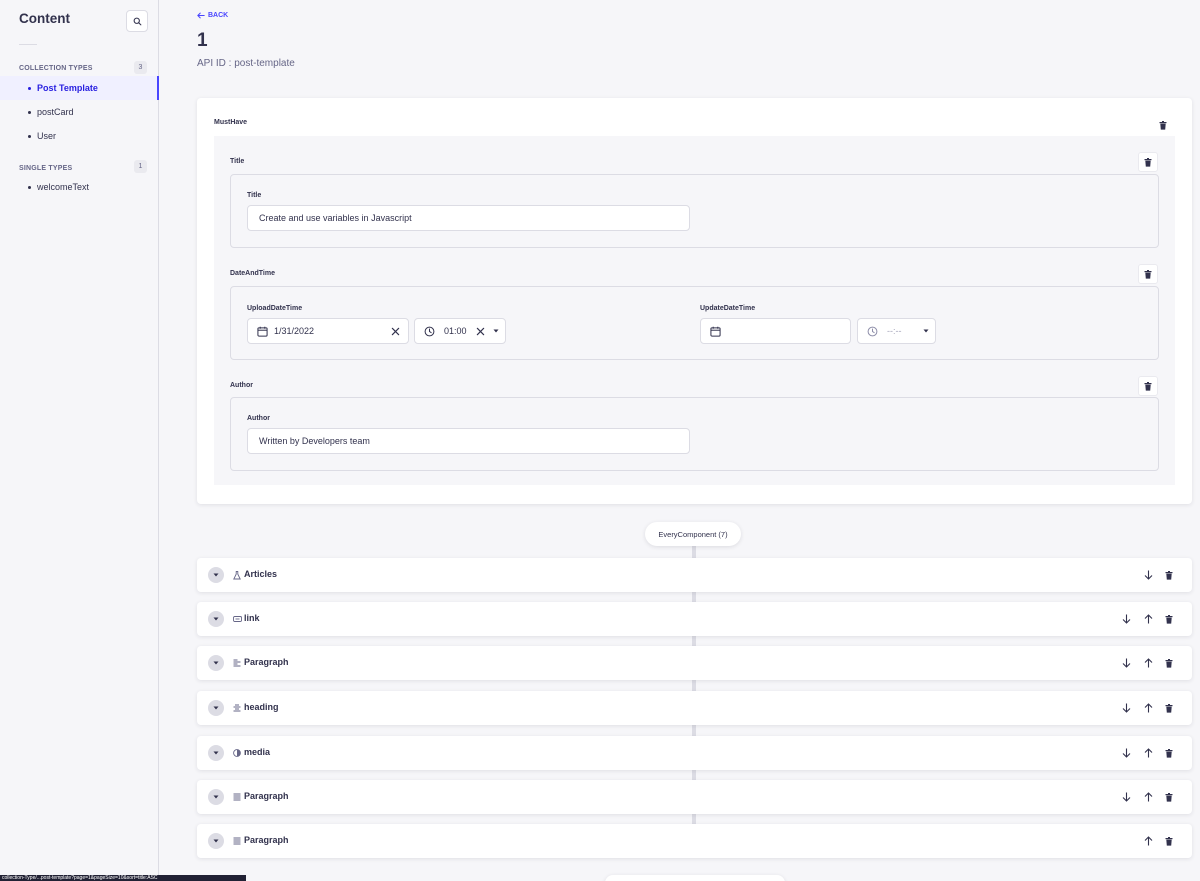  What do you see at coordinates (694, 708) in the screenshot?
I see `component-row-heading: heading` at bounding box center [694, 708].